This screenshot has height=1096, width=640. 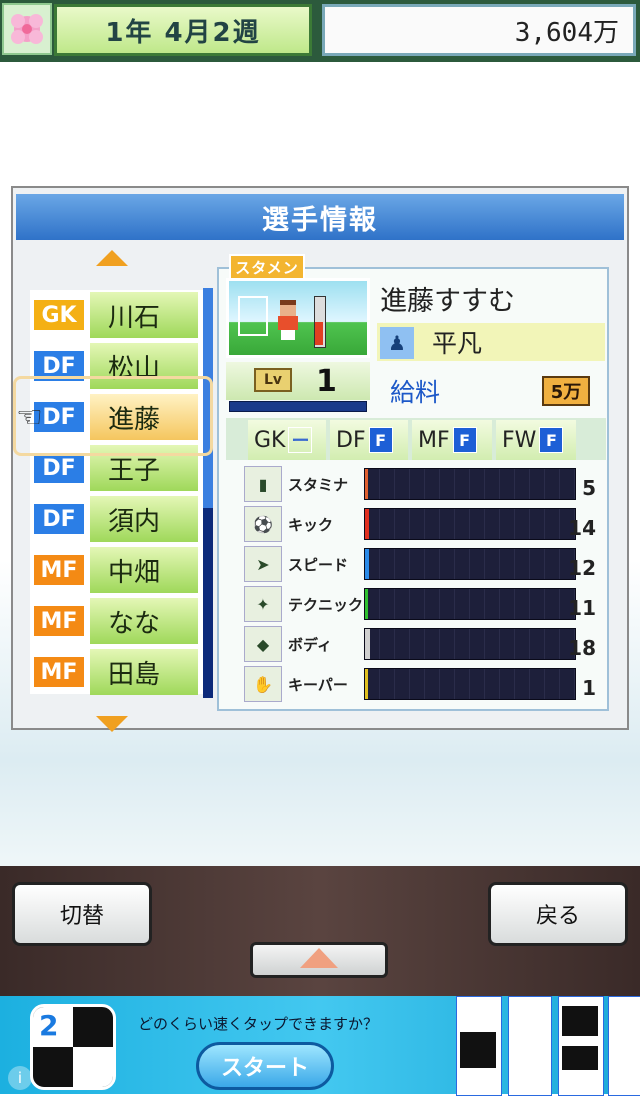 What do you see at coordinates (320, 217) in the screenshot?
I see `panel-title: 選手情報` at bounding box center [320, 217].